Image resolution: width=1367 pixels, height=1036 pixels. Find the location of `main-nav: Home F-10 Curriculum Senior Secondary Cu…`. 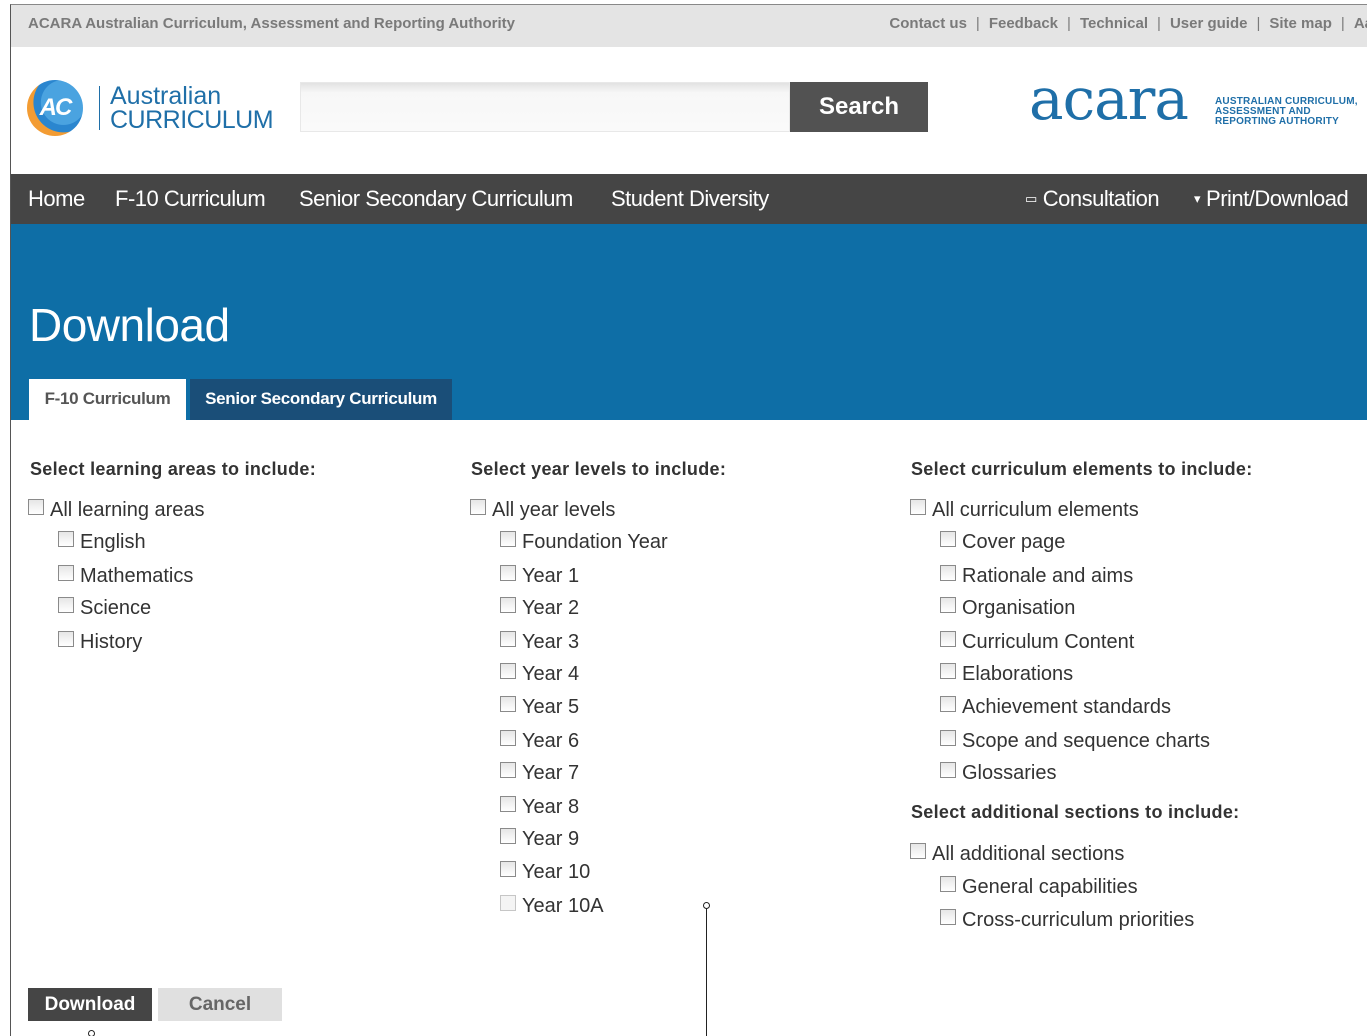

main-nav: Home F-10 Curriculum Senior Secondary Cu… is located at coordinates (689, 199).